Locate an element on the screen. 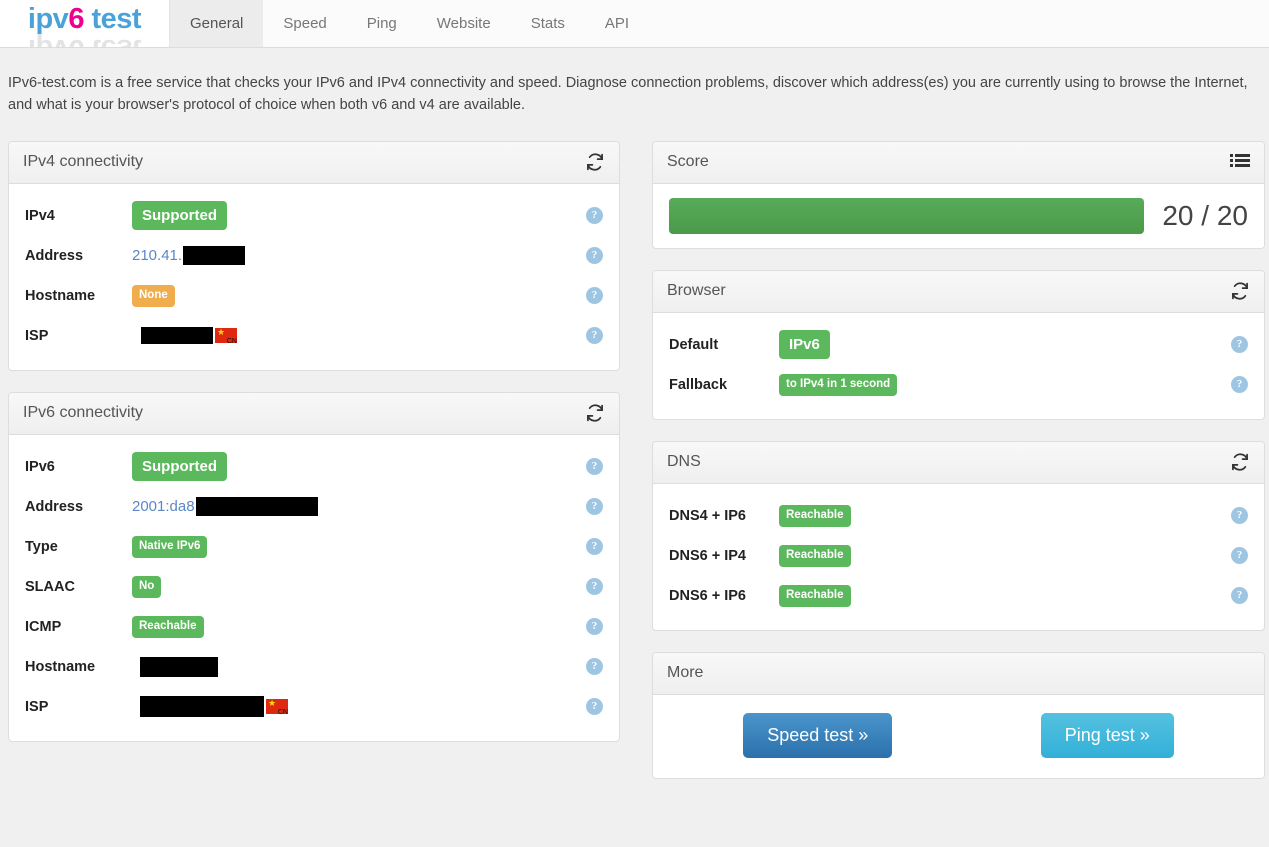 This screenshot has width=1269, height=847. panel-score: Score 20 / 20 is located at coordinates (958, 194).